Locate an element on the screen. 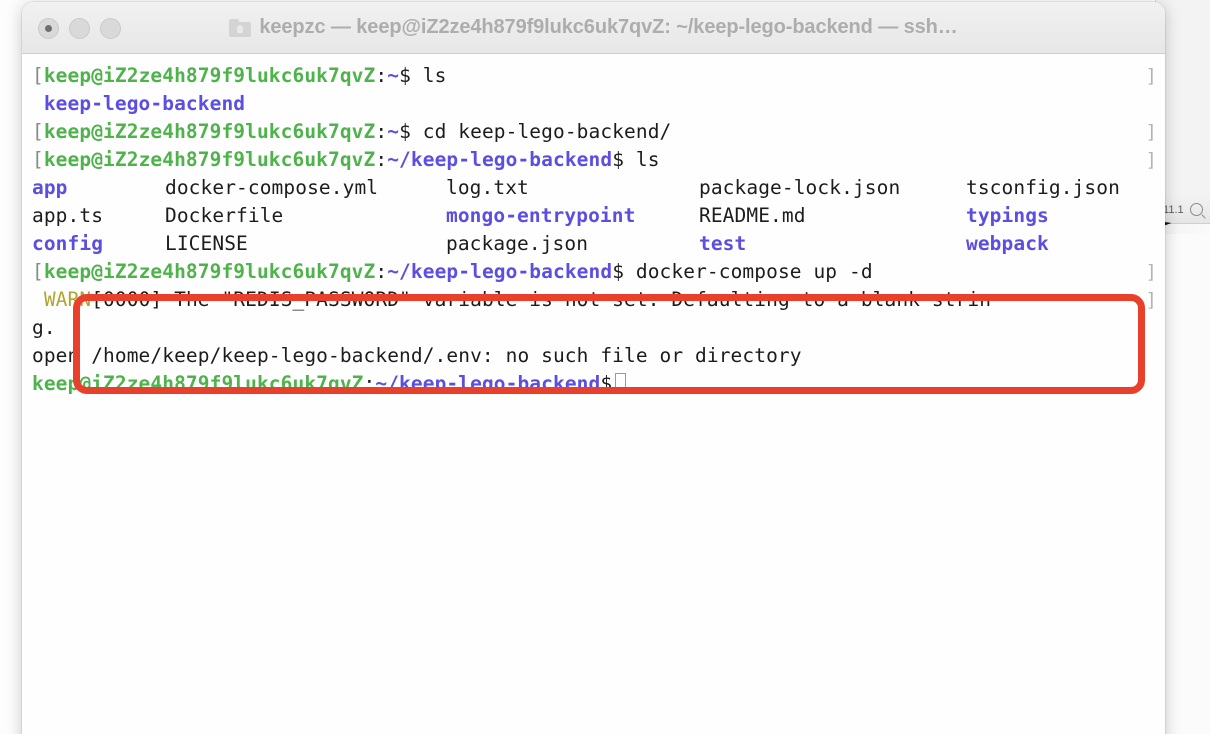 Image resolution: width=1210 pixels, height=734 pixels. warn-wrap-text: g. is located at coordinates (44, 327).